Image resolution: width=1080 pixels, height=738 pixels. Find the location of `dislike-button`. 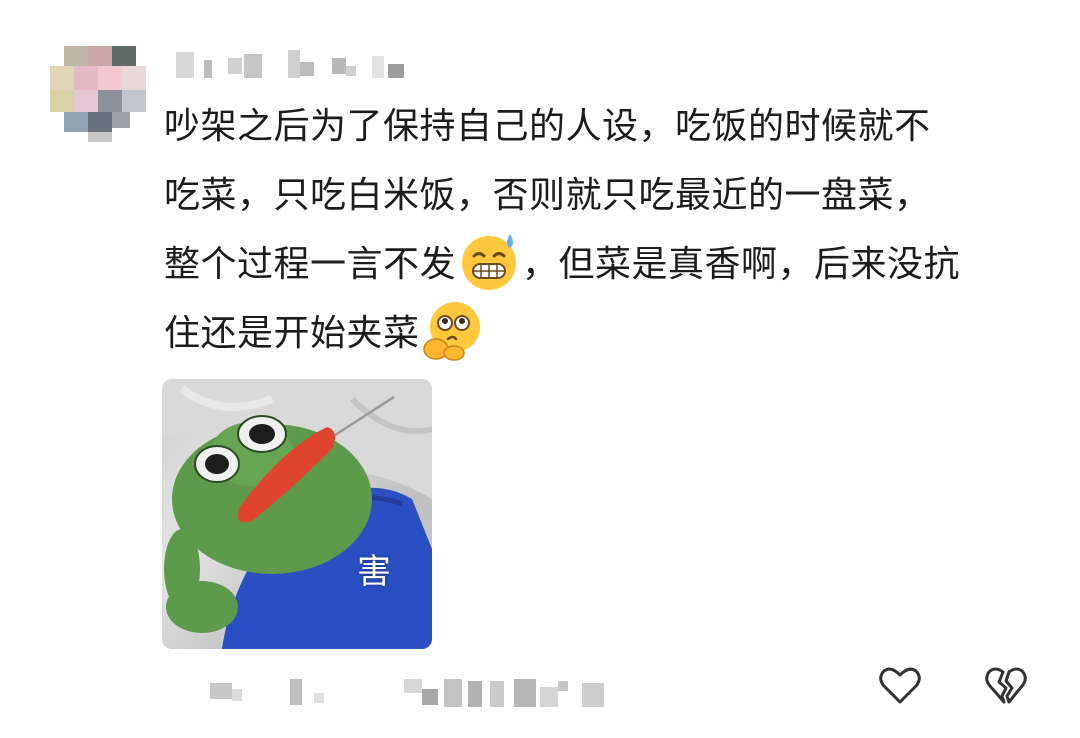

dislike-button is located at coordinates (1006, 686).